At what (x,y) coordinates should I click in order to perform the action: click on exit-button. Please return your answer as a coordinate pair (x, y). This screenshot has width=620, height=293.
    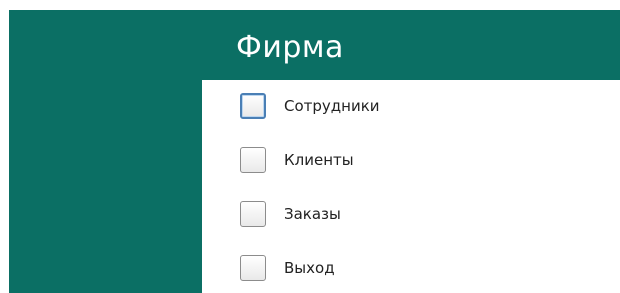
    Looking at the image, I should click on (253, 268).